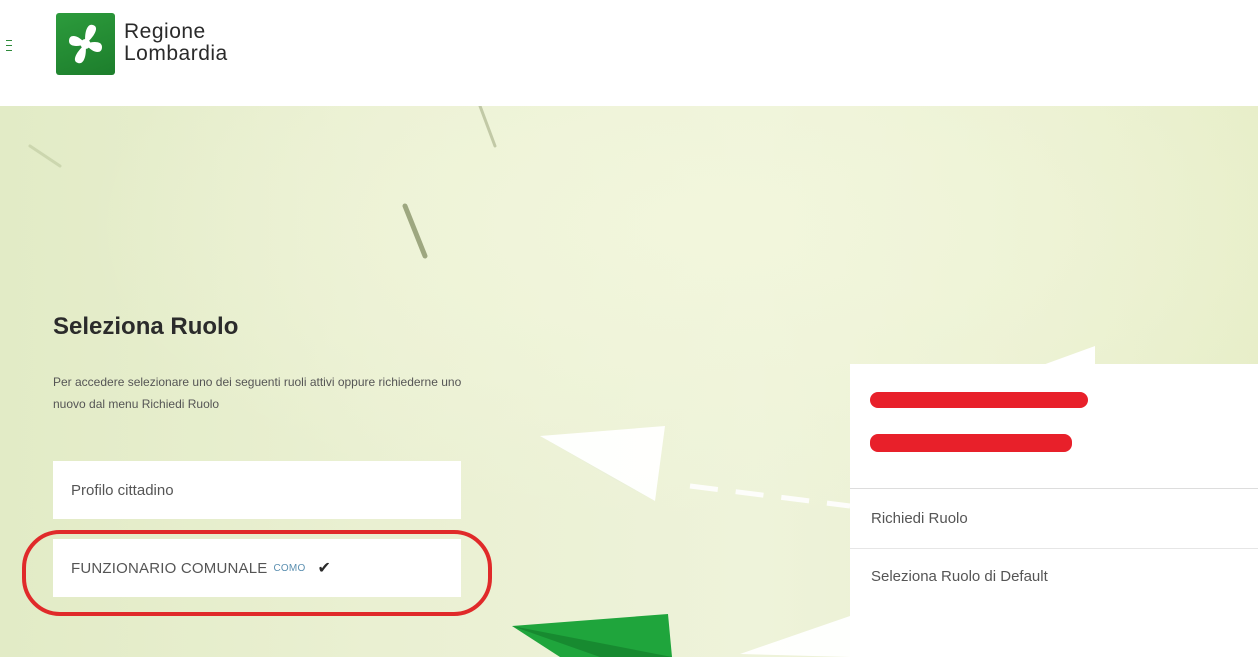 The width and height of the screenshot is (1258, 657). Describe the element at coordinates (979, 400) in the screenshot. I see `redacted-username` at that location.